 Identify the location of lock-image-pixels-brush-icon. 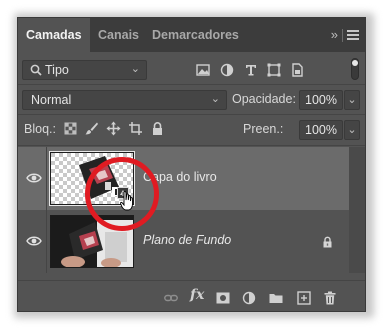
(91, 128).